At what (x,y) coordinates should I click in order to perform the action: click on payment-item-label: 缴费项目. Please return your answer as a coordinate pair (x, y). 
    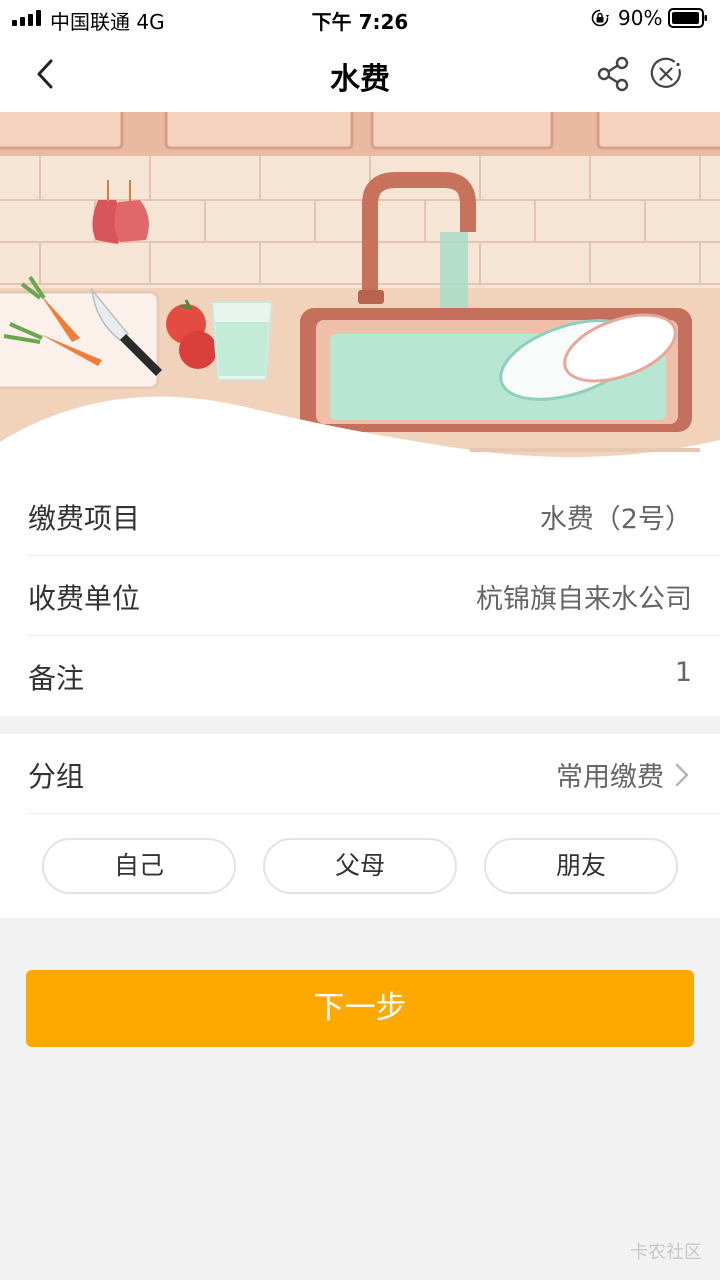
    Looking at the image, I should click on (84, 518).